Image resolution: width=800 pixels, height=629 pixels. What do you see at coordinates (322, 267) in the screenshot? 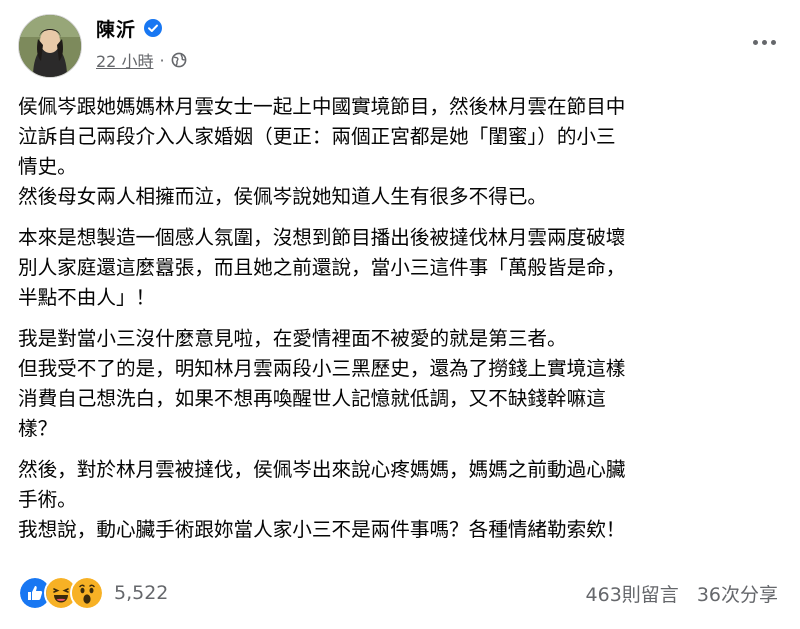
I see `text-line: 別人家庭還這麼囂張，而且她之前還說，當小三這件事「萬般皆是命，` at bounding box center [322, 267].